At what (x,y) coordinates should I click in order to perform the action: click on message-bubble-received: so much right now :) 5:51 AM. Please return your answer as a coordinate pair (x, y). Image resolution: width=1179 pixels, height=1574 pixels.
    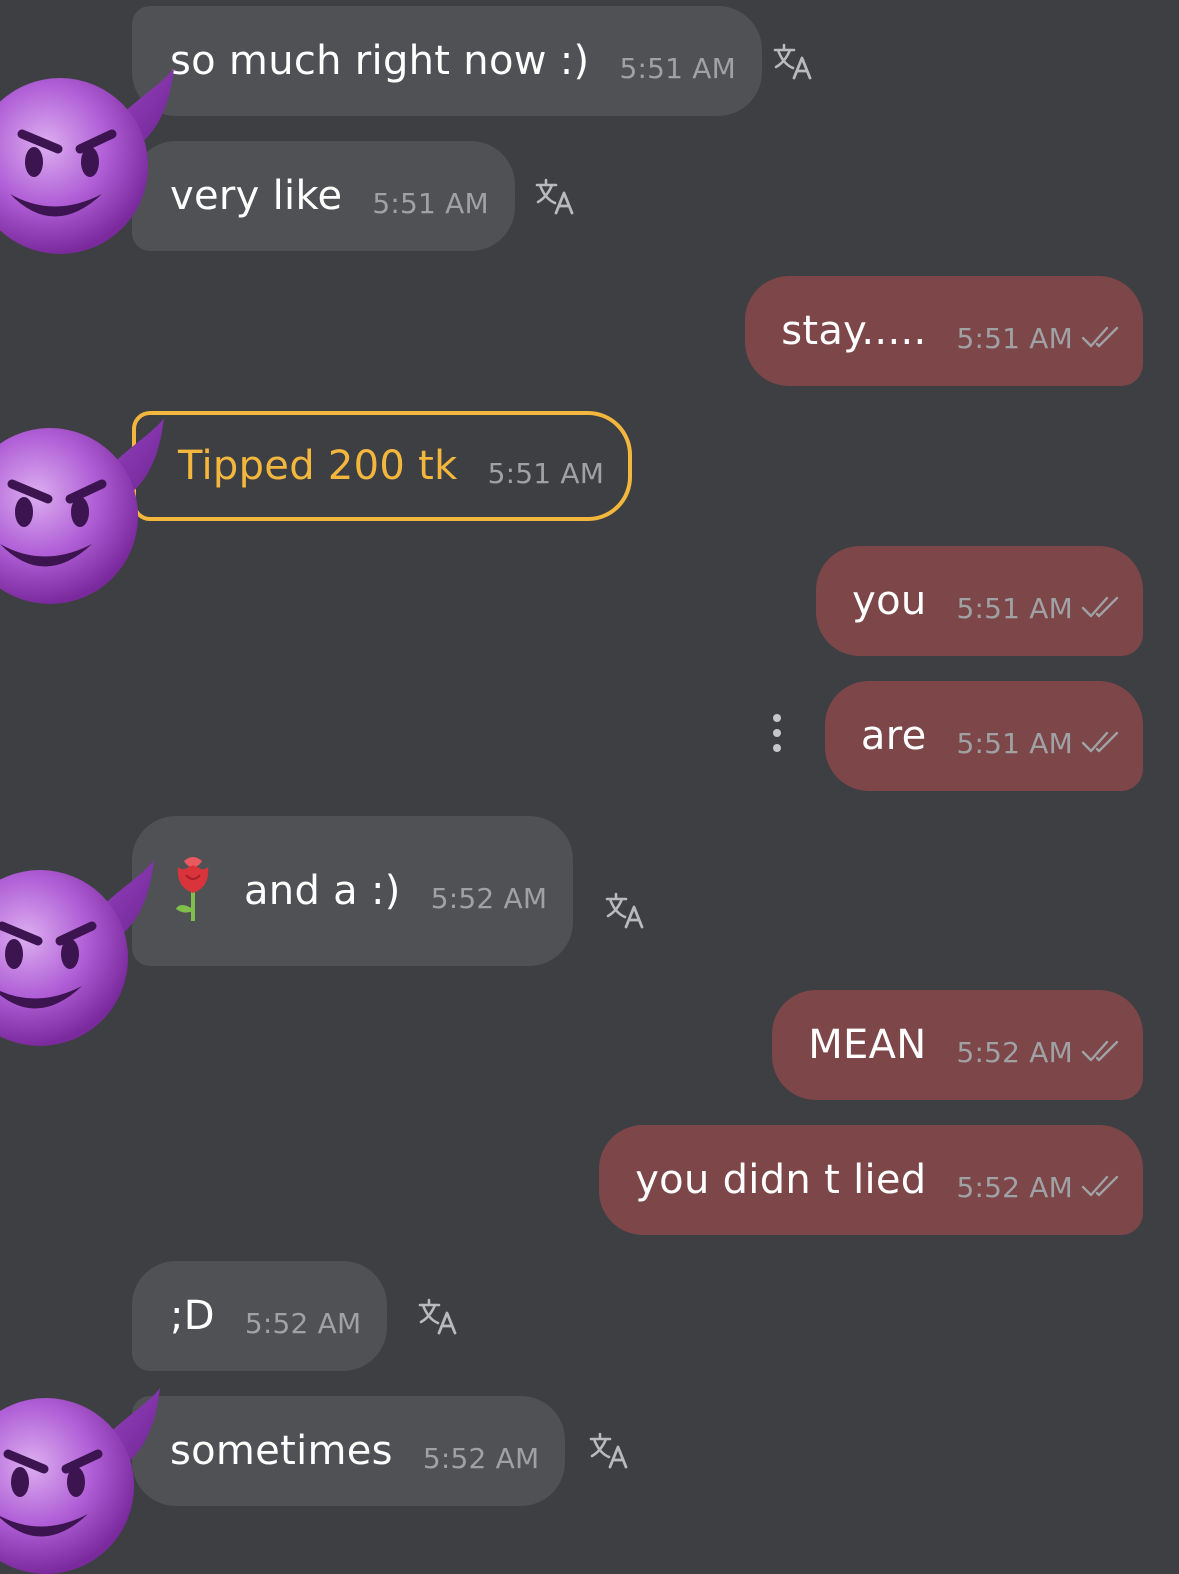
    Looking at the image, I should click on (447, 61).